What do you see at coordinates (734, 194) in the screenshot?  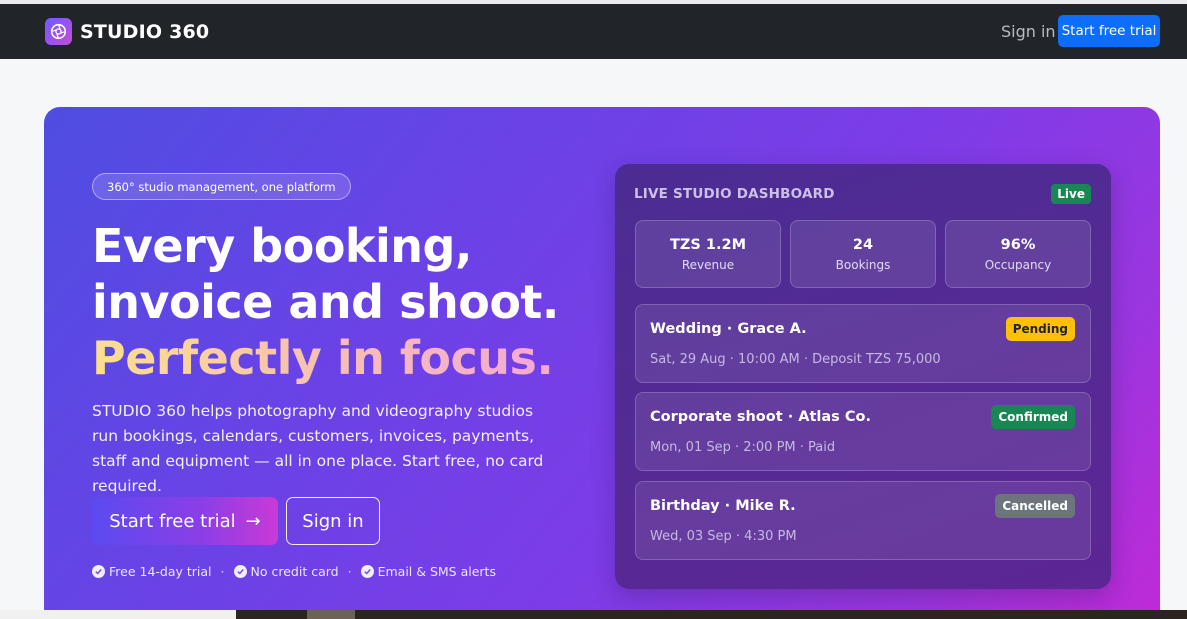 I see `dashboard-title: LIVE STUDIO DASHBOARD` at bounding box center [734, 194].